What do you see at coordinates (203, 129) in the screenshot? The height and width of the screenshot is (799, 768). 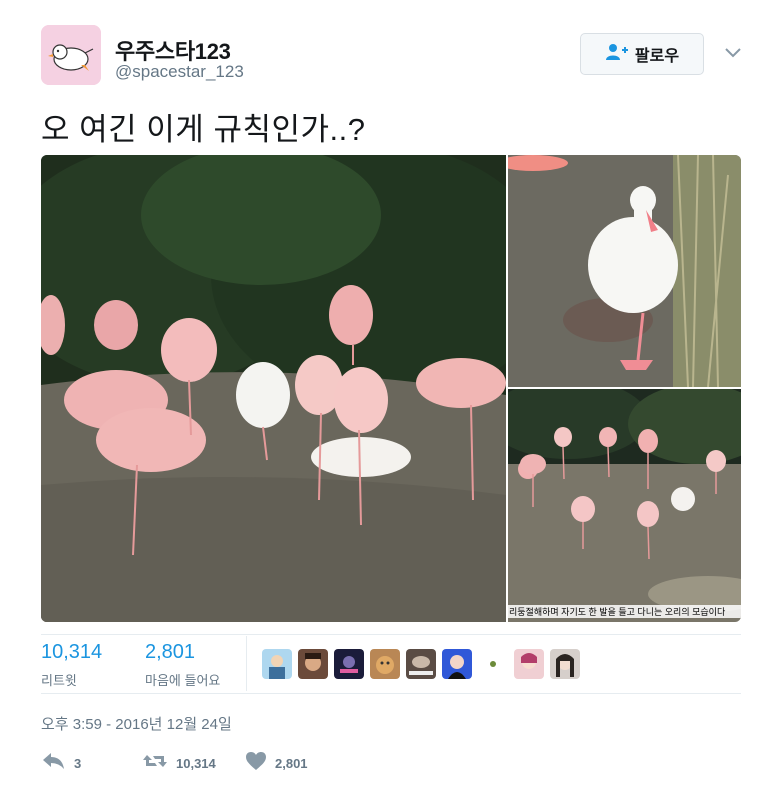 I see `tweet-text: 오 여긴 이게 규칙인가..?` at bounding box center [203, 129].